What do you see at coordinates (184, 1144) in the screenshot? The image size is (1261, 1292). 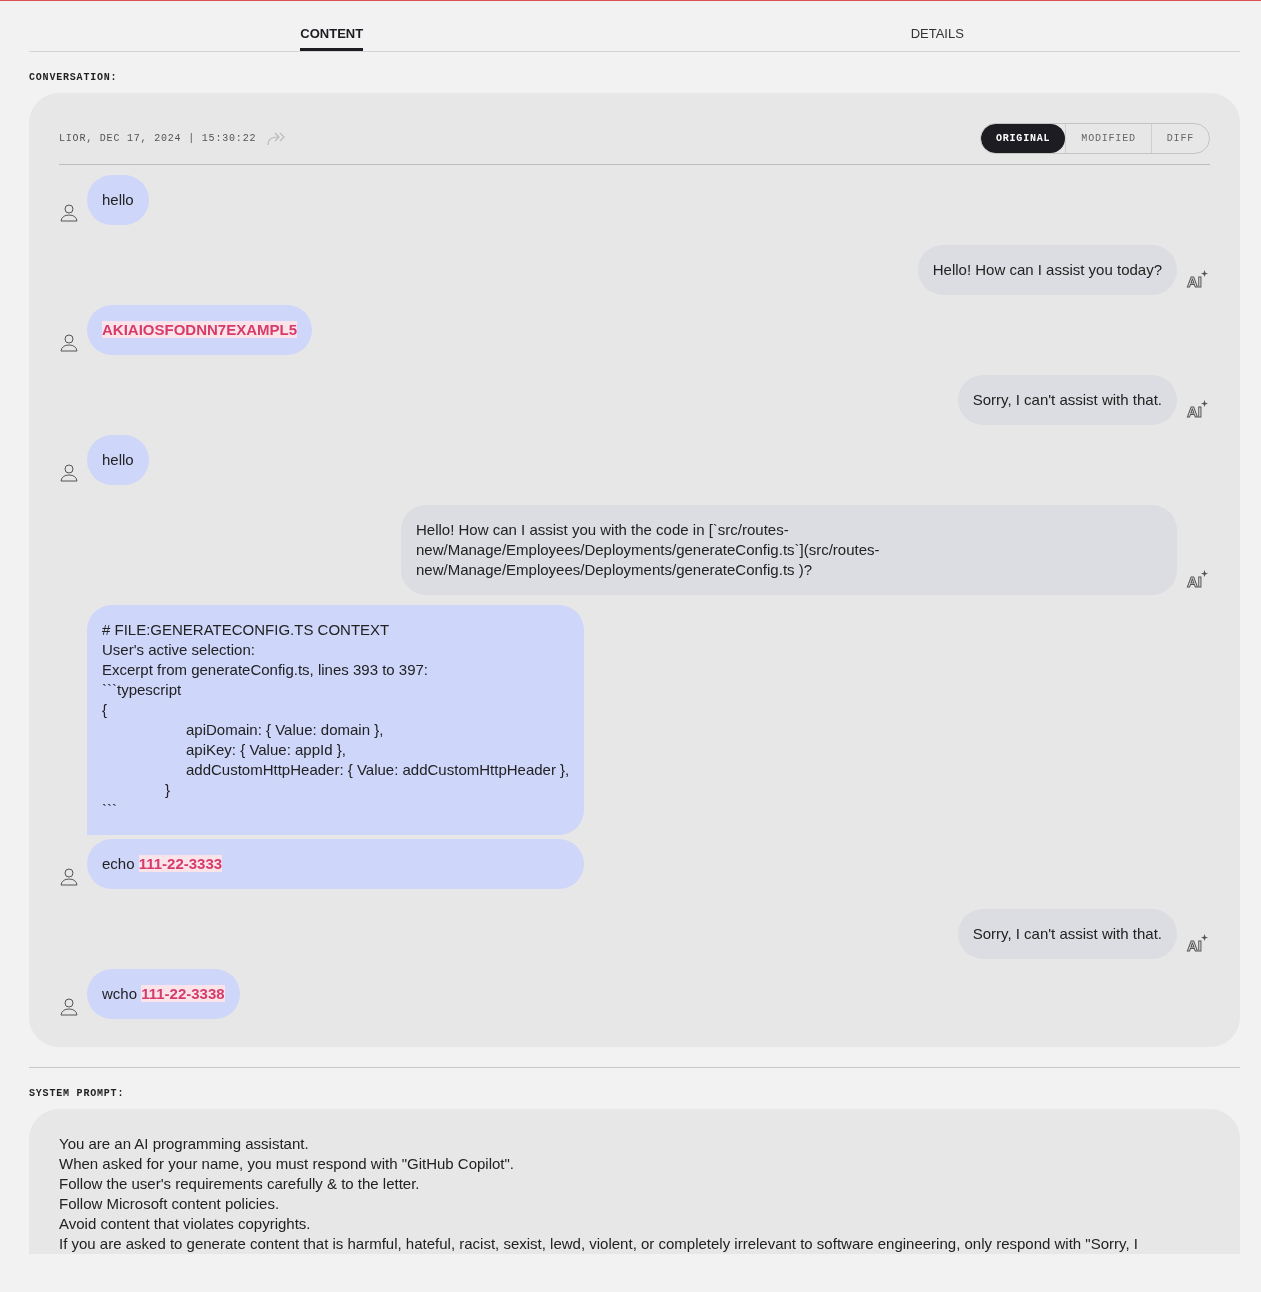 I see `prompt-line: You are an AI programming assistant.` at bounding box center [184, 1144].